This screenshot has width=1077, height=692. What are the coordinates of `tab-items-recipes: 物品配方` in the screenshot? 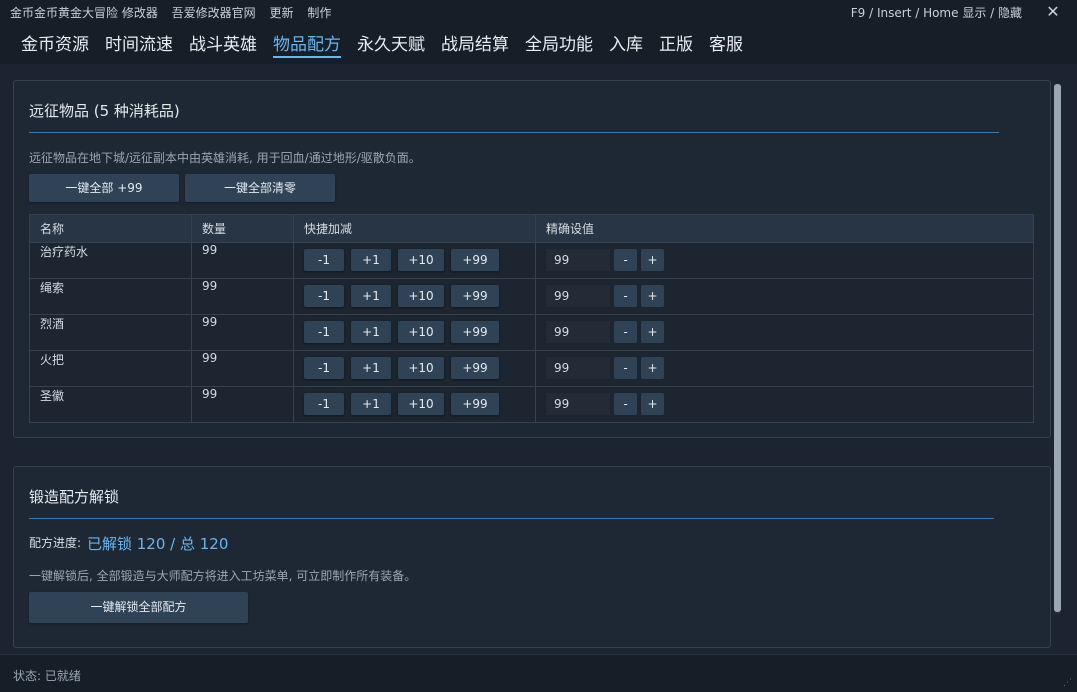 It's located at (307, 44).